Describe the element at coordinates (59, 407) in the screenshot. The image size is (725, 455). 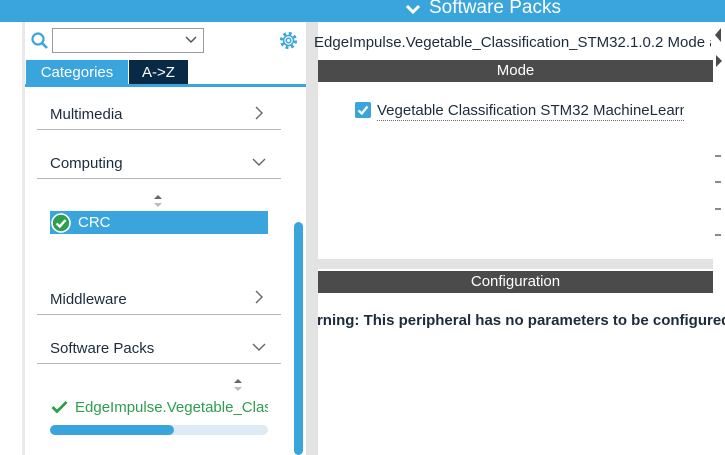
I see `check-icon` at that location.